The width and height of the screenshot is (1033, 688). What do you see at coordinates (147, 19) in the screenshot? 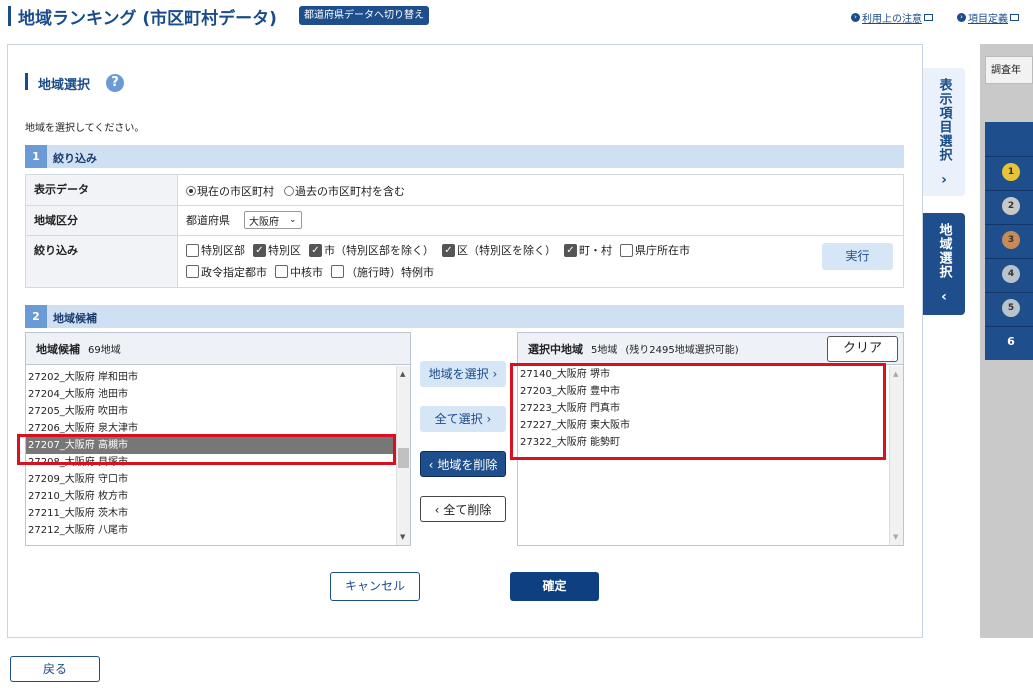
I see `page-title: 地域ランキング (市区町村データ)` at bounding box center [147, 19].